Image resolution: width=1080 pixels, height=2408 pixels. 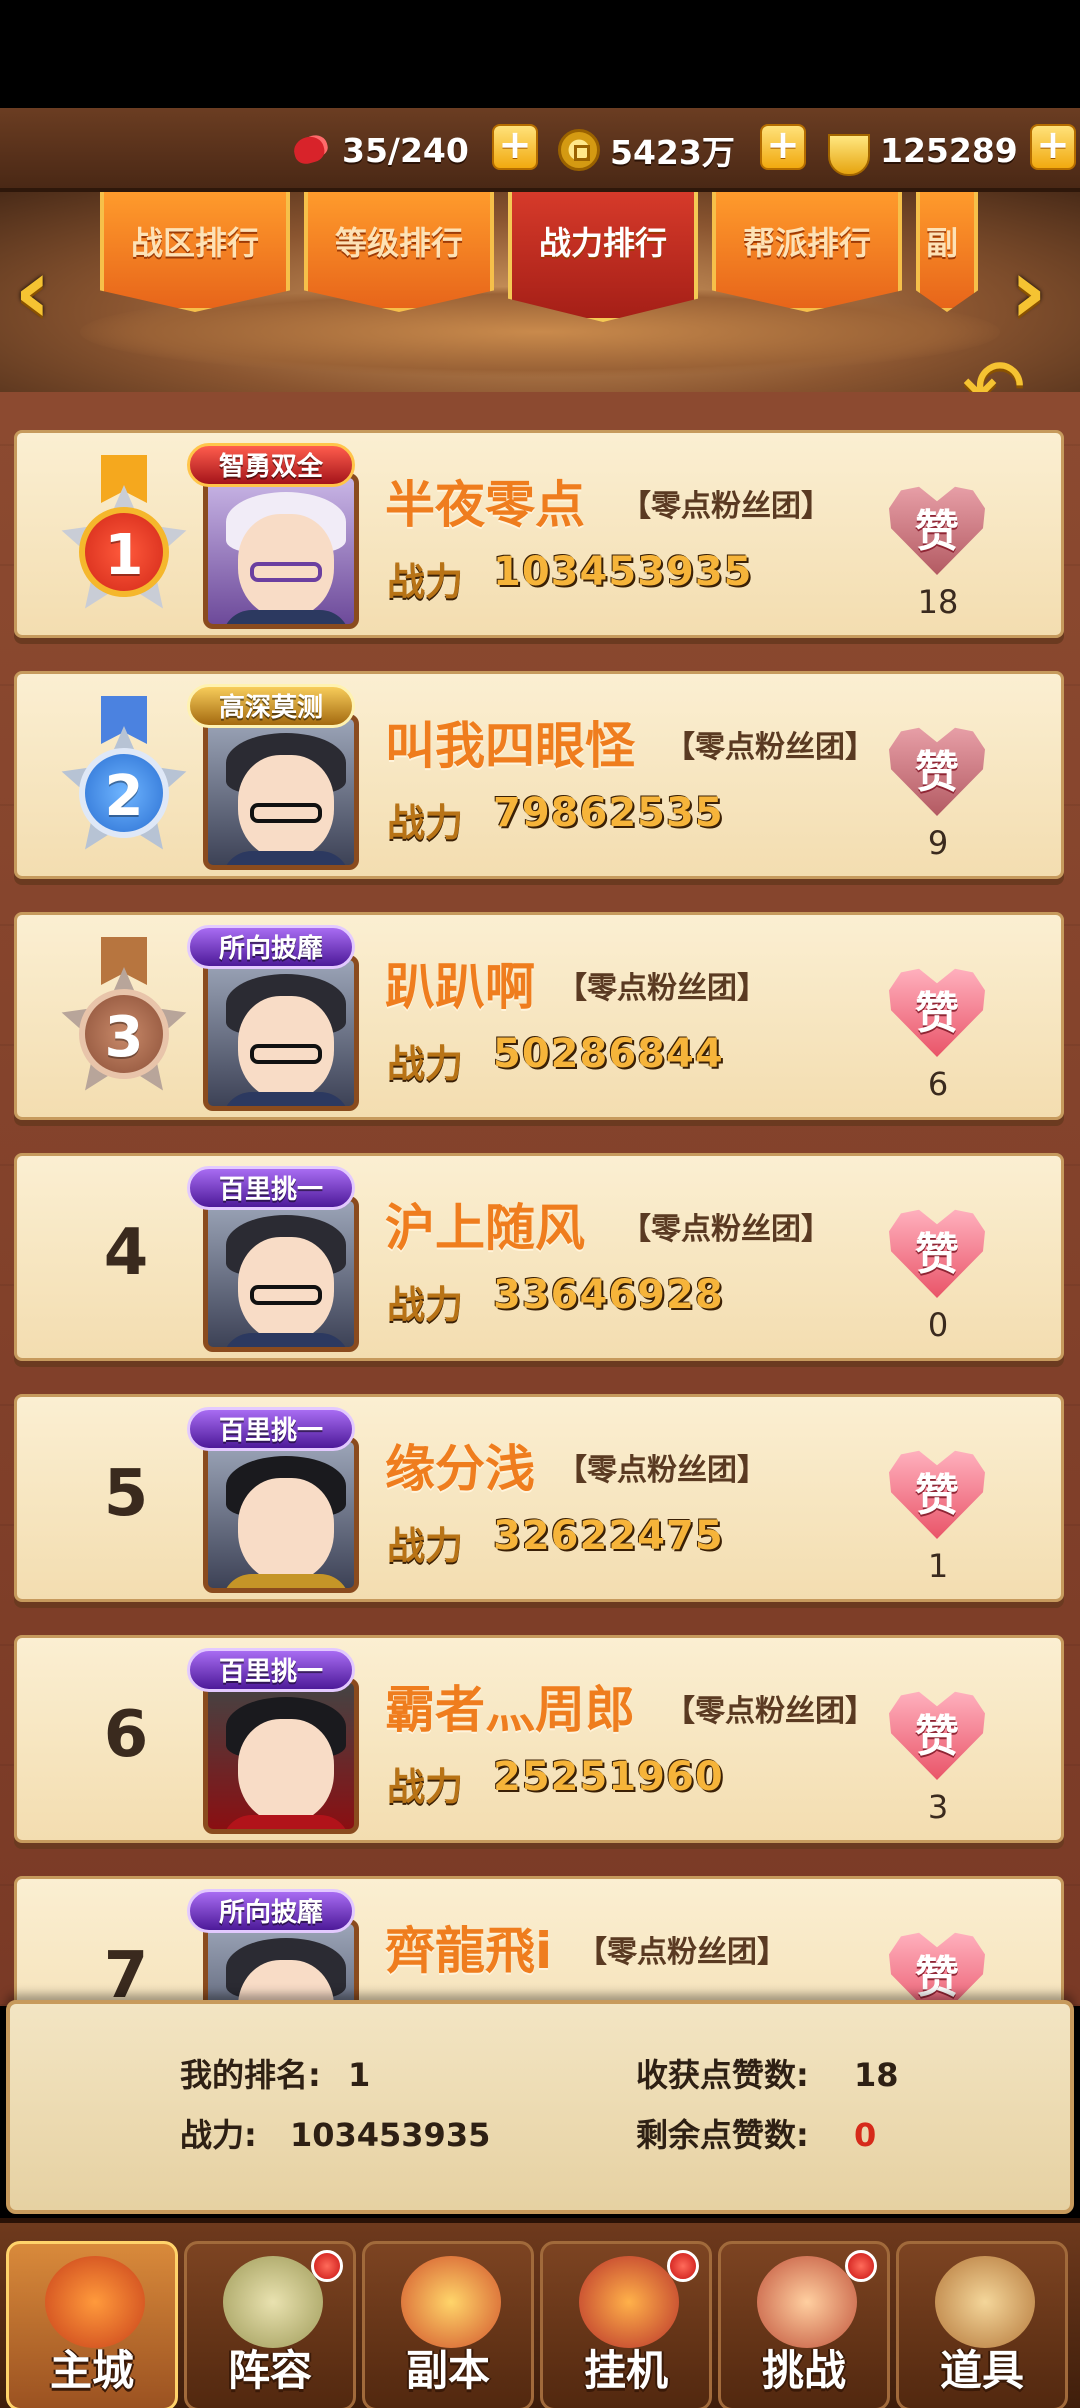 I want to click on my-power-label: 战力:, so click(x=218, y=2135).